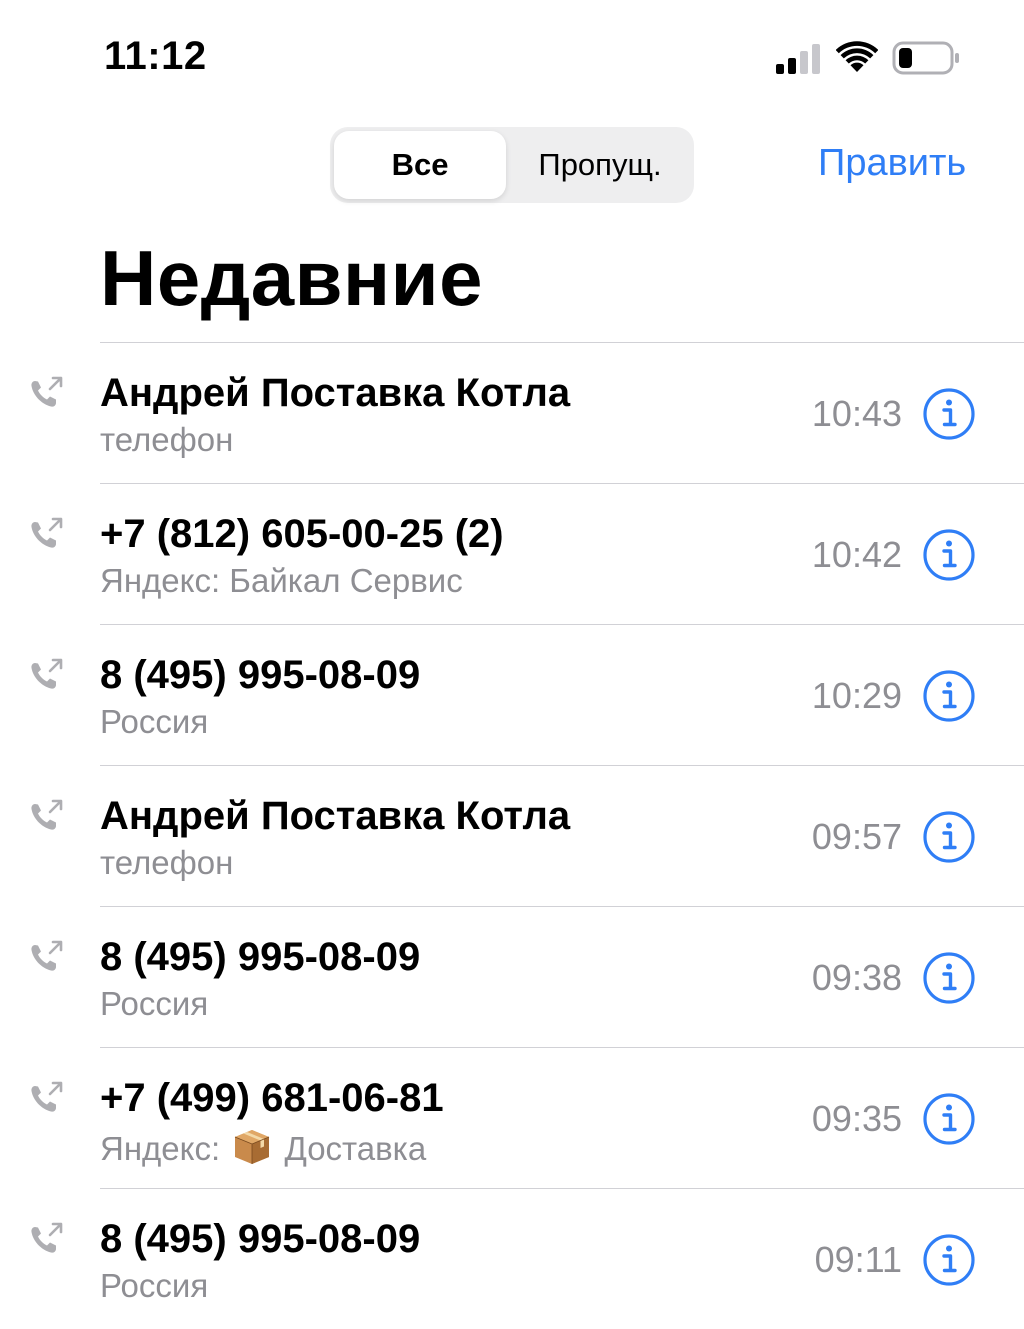 The image size is (1024, 1329). Describe the element at coordinates (857, 56) in the screenshot. I see `wifi-icon` at that location.